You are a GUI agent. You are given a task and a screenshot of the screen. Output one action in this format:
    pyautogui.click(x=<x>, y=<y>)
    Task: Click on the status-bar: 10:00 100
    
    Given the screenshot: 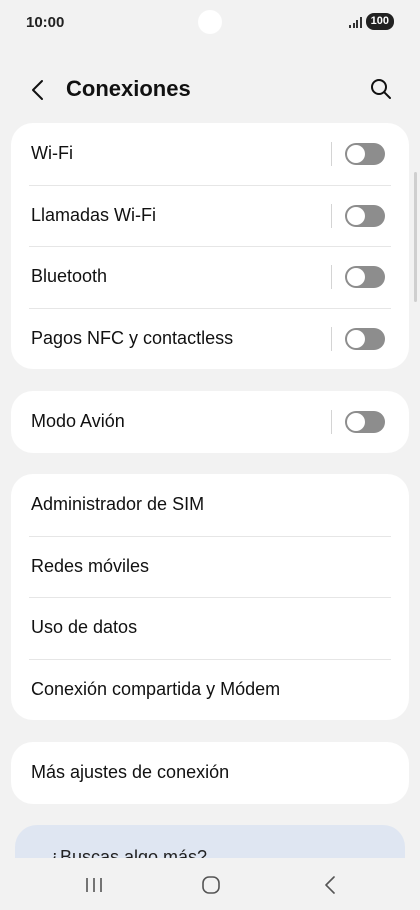 What is the action you would take?
    pyautogui.click(x=210, y=23)
    